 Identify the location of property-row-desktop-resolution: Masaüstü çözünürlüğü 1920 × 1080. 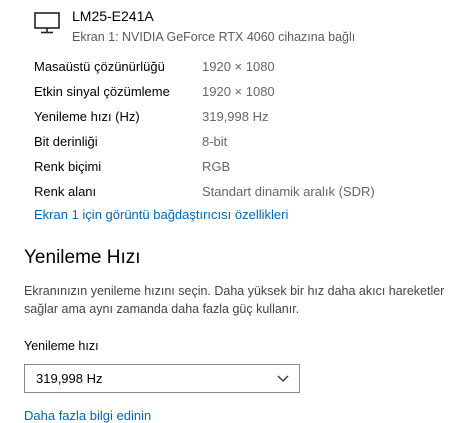
(249, 68).